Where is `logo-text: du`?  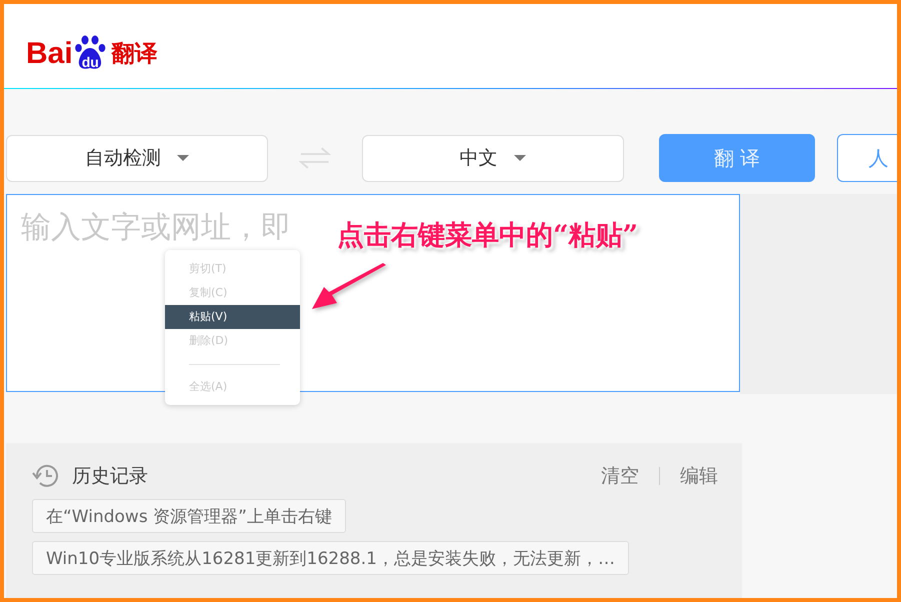 logo-text: du is located at coordinates (90, 62).